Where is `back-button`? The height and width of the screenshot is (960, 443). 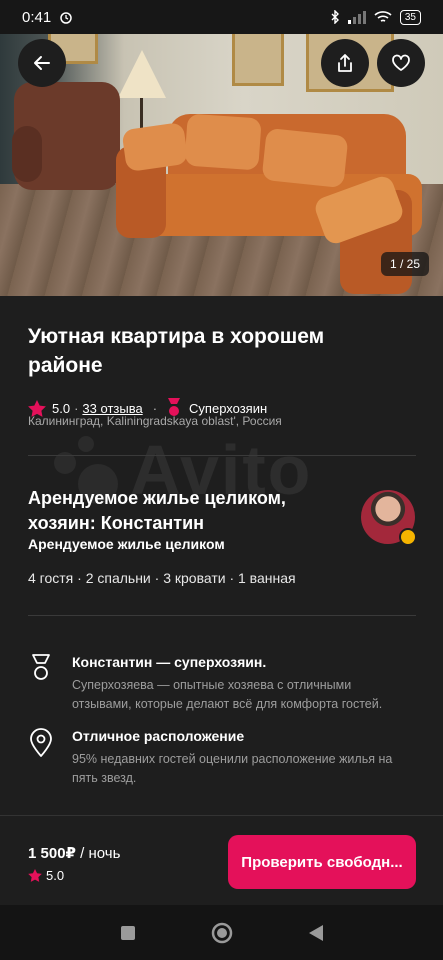
back-button is located at coordinates (42, 63).